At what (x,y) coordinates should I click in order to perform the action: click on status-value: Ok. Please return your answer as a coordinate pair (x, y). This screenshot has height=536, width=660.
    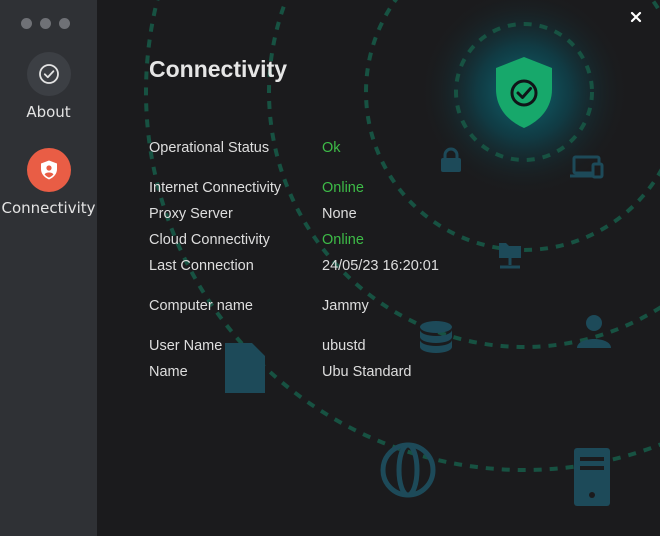
    Looking at the image, I should click on (331, 148).